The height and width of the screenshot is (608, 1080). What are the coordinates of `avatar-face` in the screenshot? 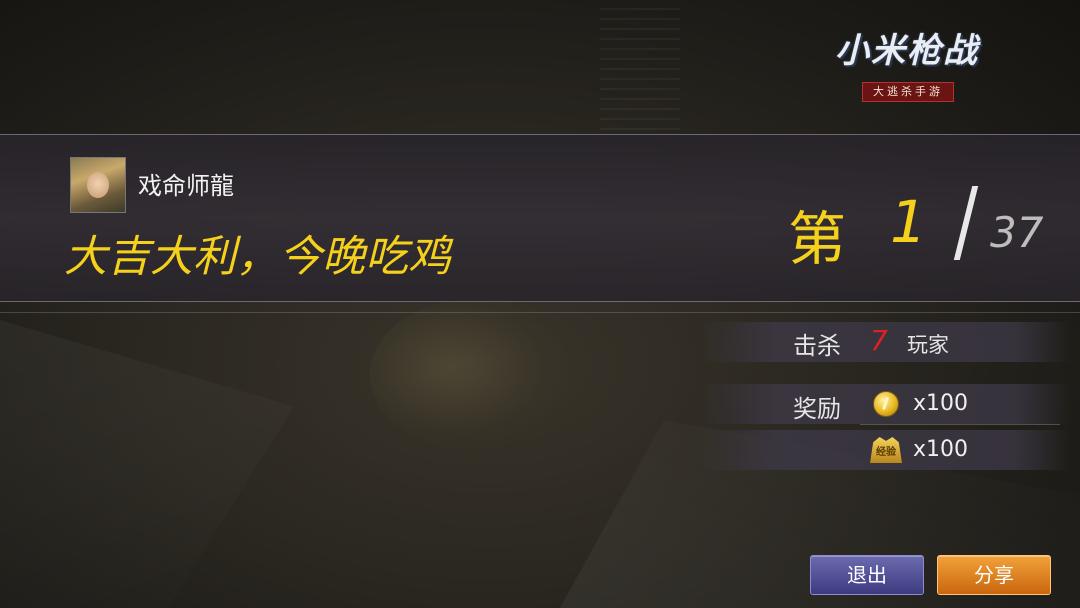 It's located at (98, 185).